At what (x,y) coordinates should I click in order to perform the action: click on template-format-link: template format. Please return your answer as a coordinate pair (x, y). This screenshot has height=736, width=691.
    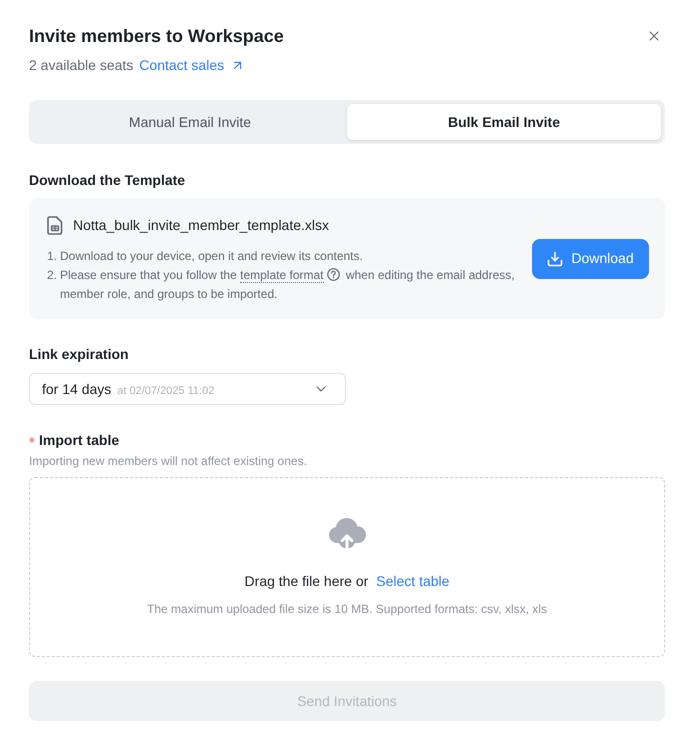
    Looking at the image, I should click on (282, 275).